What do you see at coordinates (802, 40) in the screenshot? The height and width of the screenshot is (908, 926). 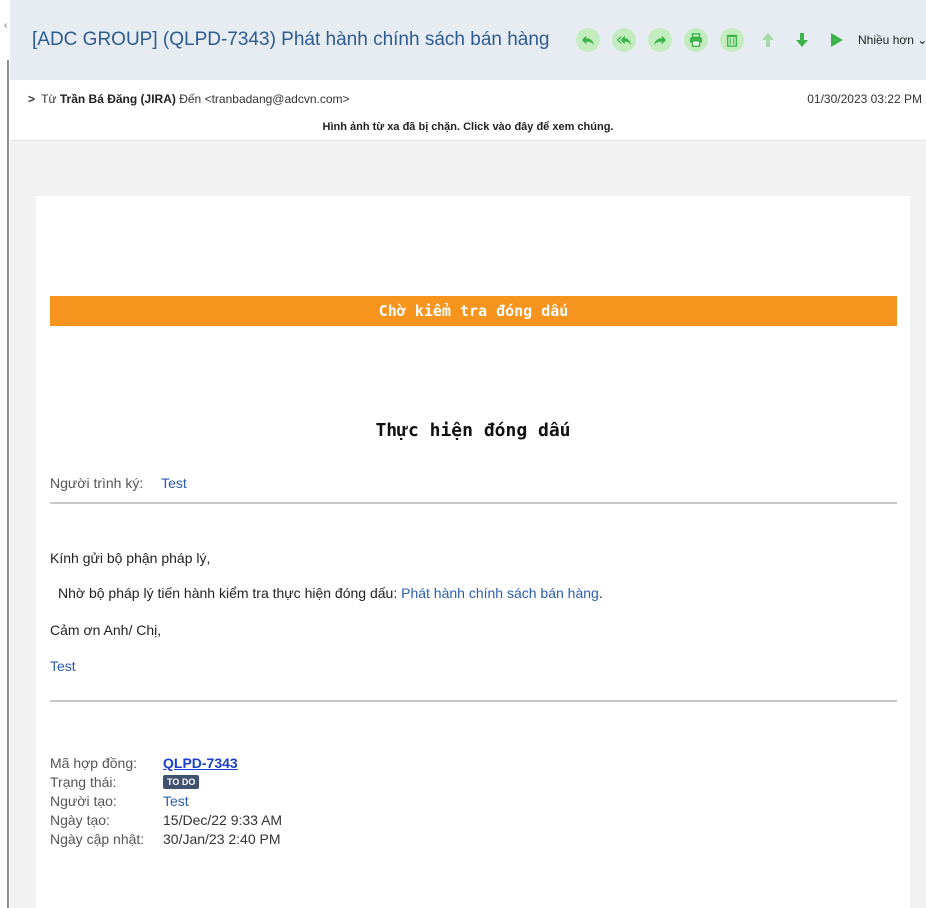 I see `down-arrow-icon` at bounding box center [802, 40].